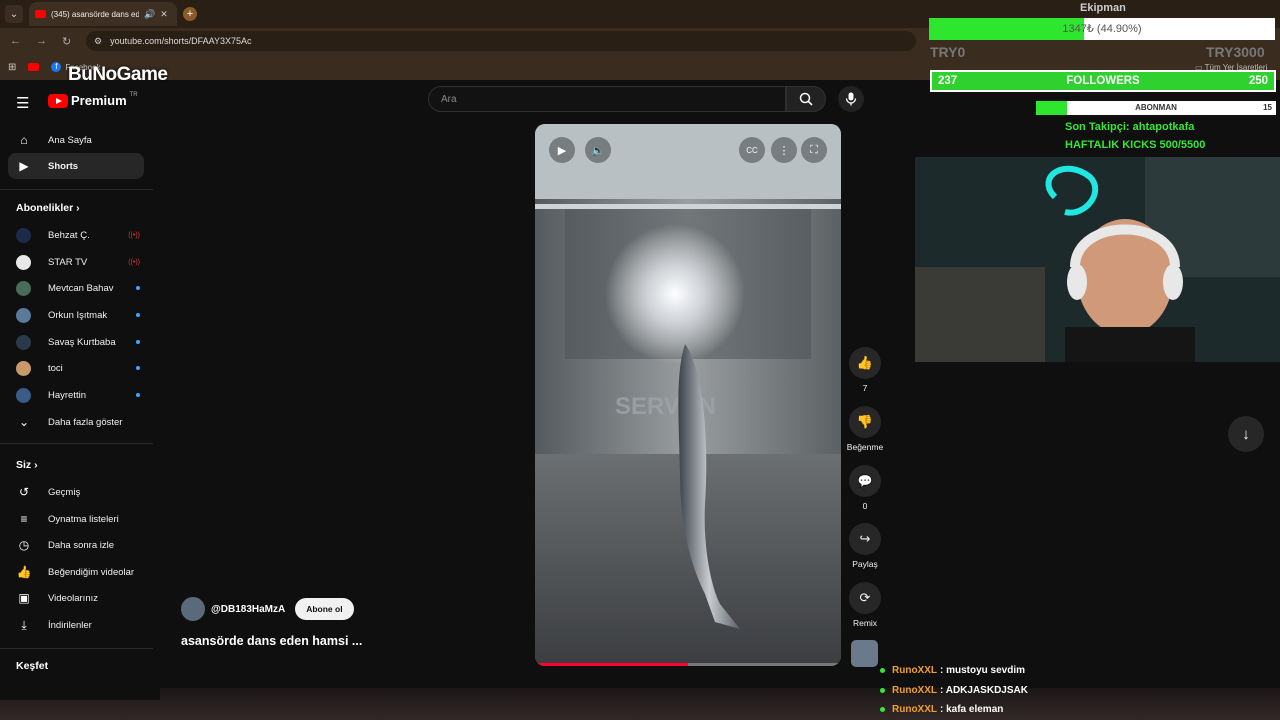 The width and height of the screenshot is (1280, 720). Describe the element at coordinates (865, 447) in the screenshot. I see `dislike-label: Beğenme` at that location.